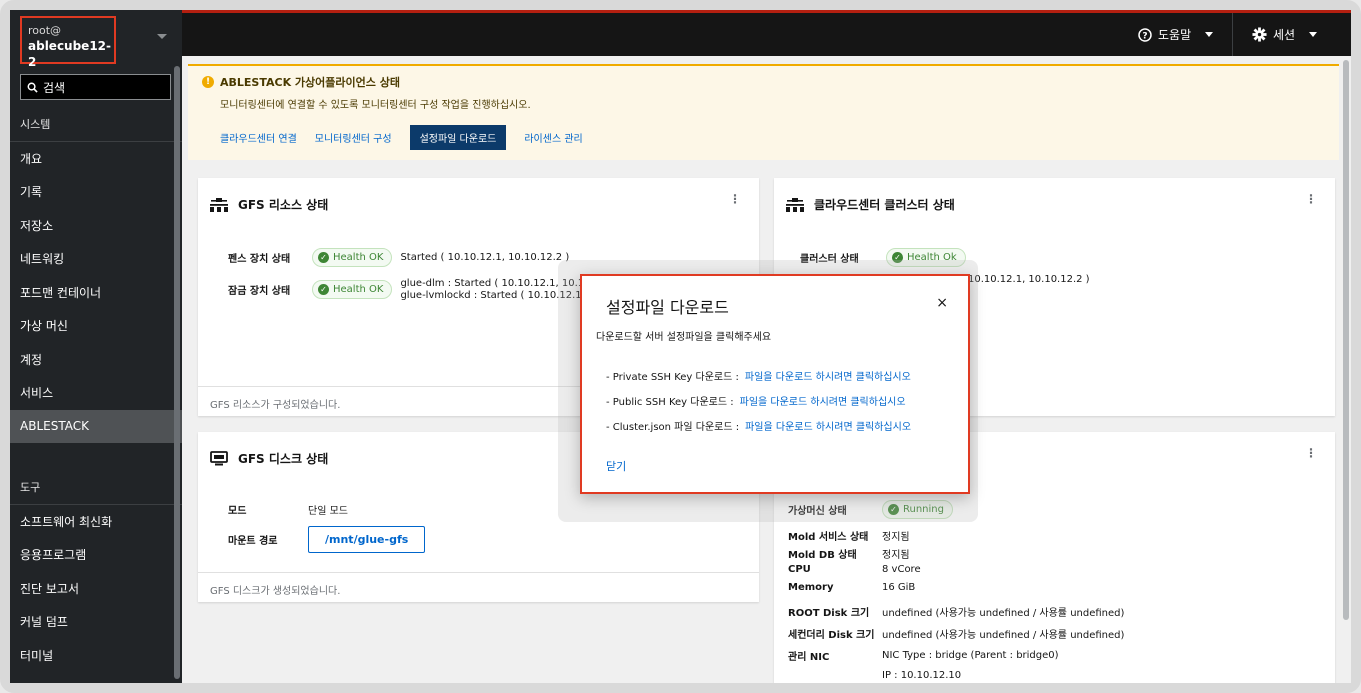  What do you see at coordinates (766, 33) in the screenshot?
I see `topbar: ? 도움말 세션` at bounding box center [766, 33].